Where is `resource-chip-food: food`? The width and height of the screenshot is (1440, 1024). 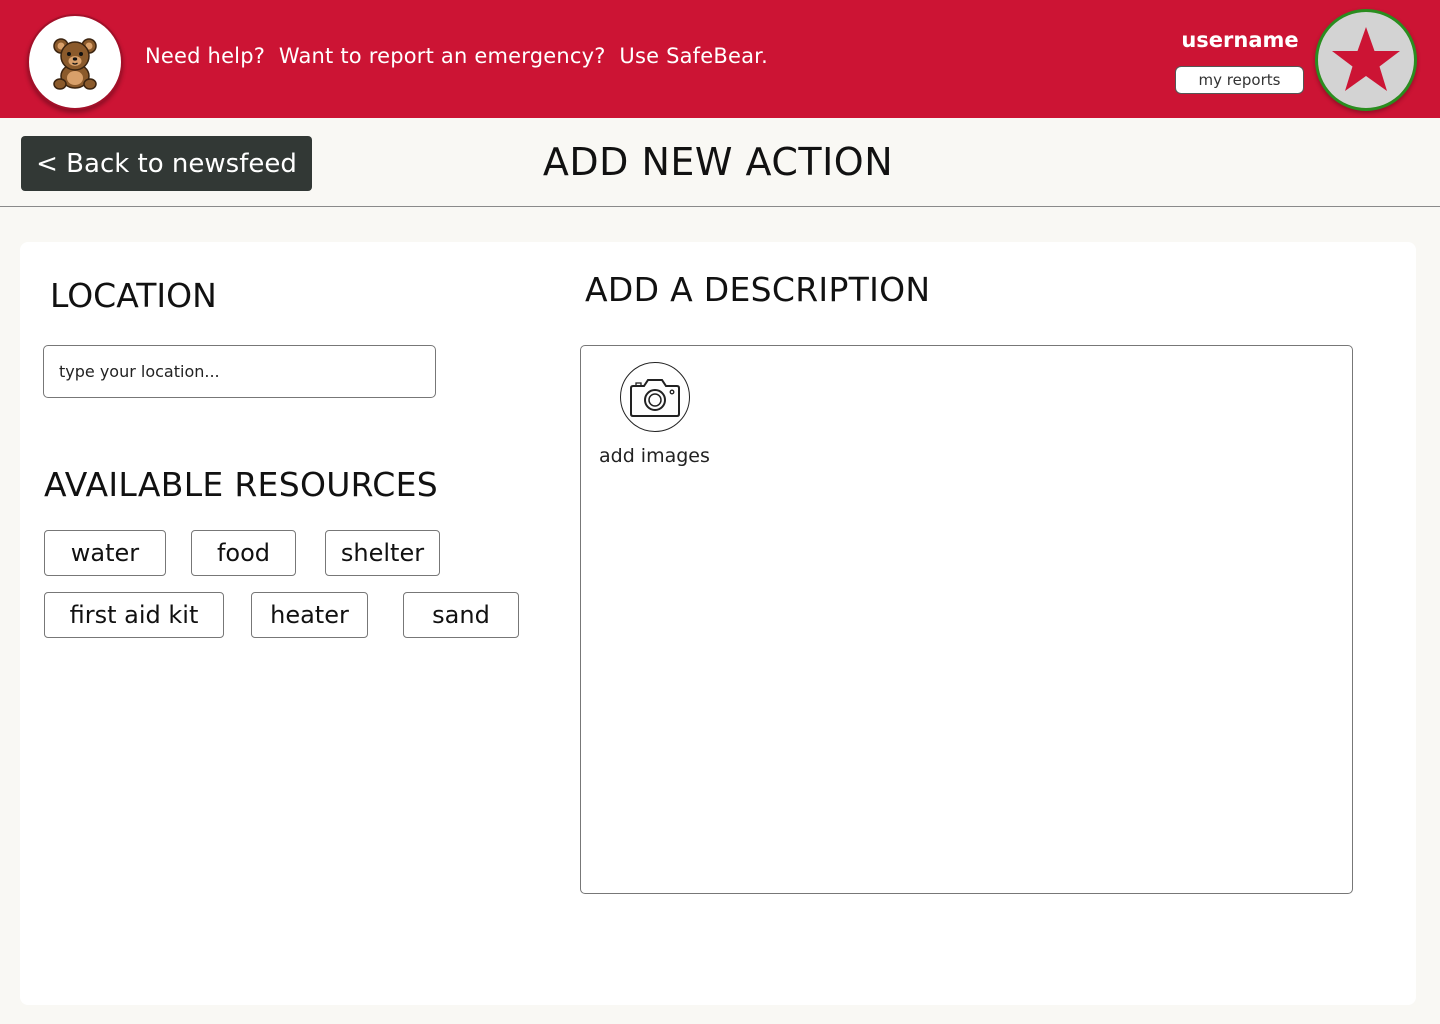
resource-chip-food: food is located at coordinates (243, 553).